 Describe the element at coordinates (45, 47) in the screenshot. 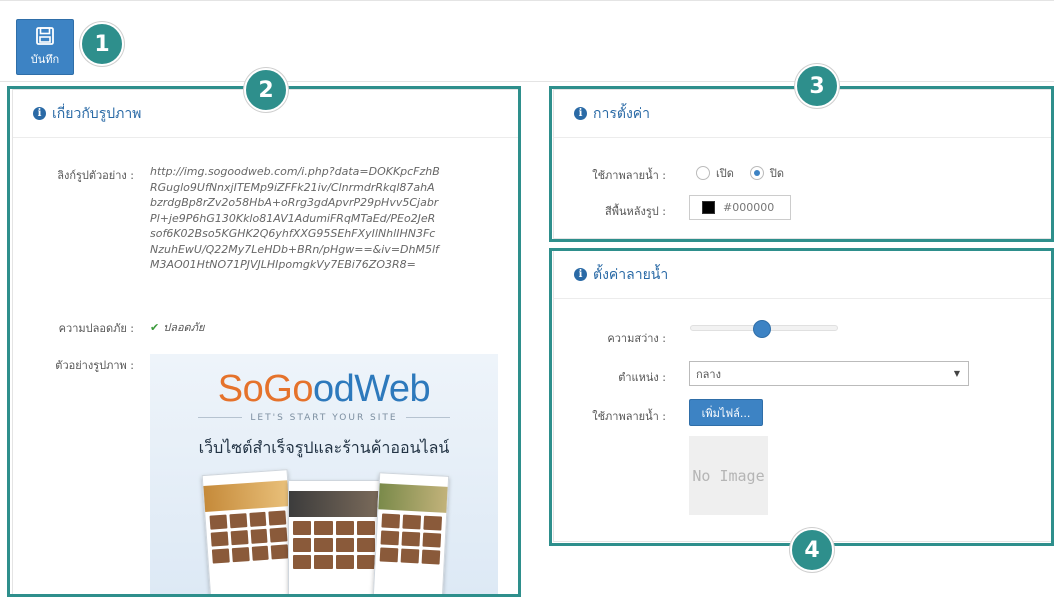

I see `save-button: บันทึก` at that location.